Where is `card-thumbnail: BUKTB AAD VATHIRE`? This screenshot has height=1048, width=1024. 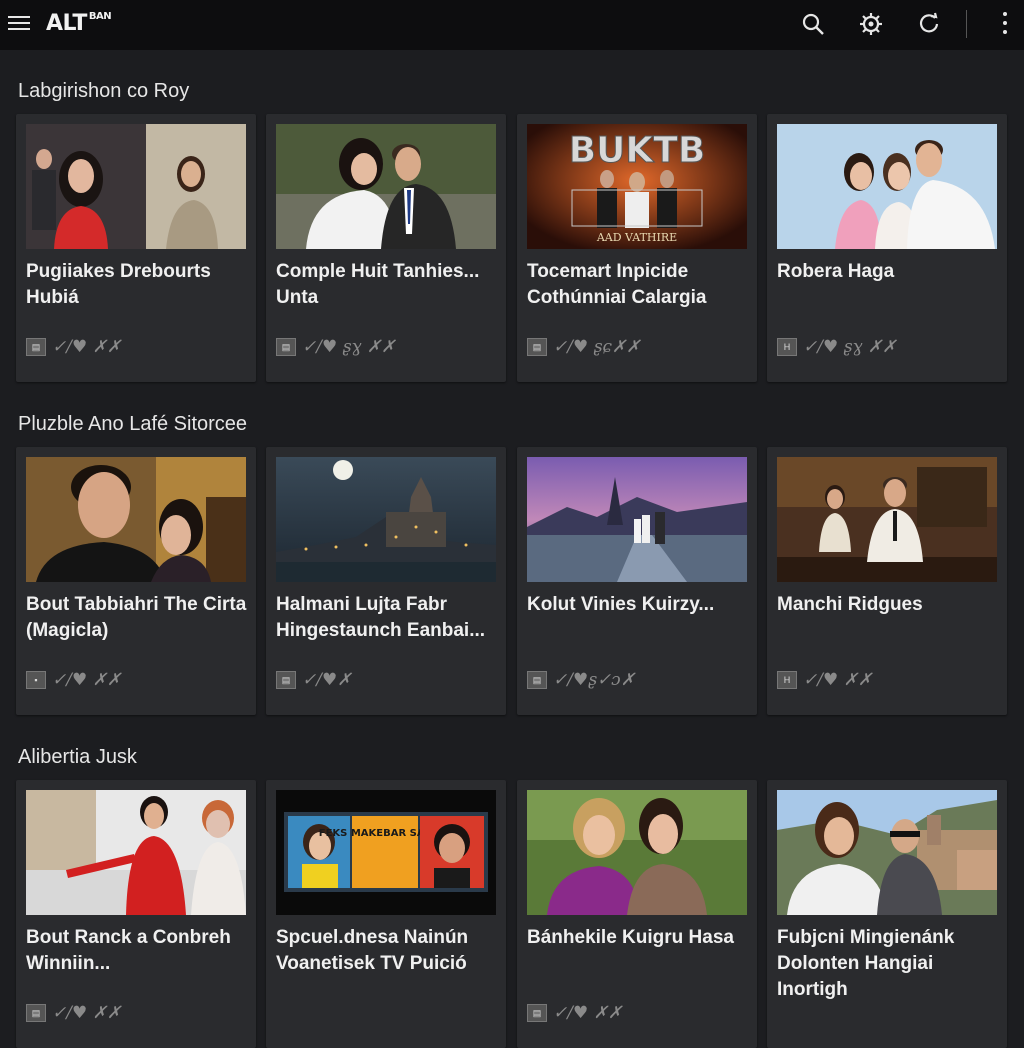 card-thumbnail: BUKTB AAD VATHIRE is located at coordinates (637, 186).